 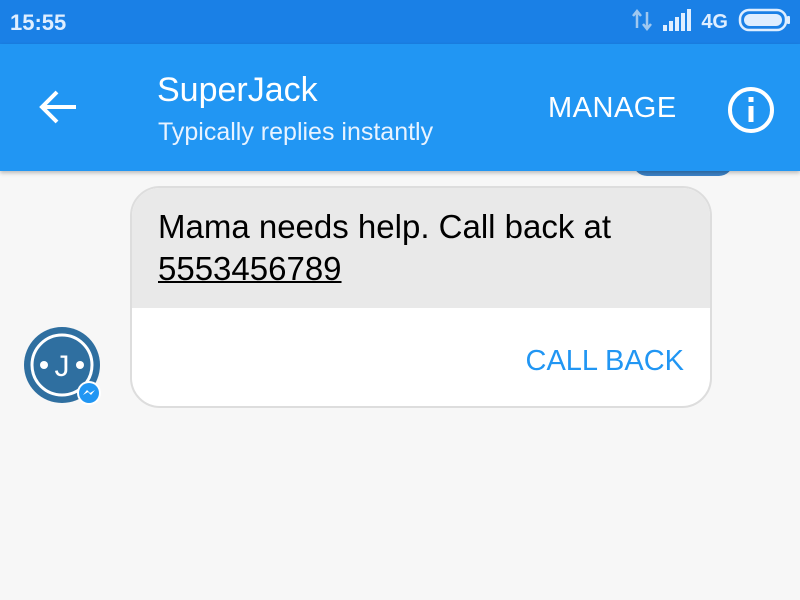 What do you see at coordinates (237, 90) in the screenshot?
I see `conversation-title: SuperJack` at bounding box center [237, 90].